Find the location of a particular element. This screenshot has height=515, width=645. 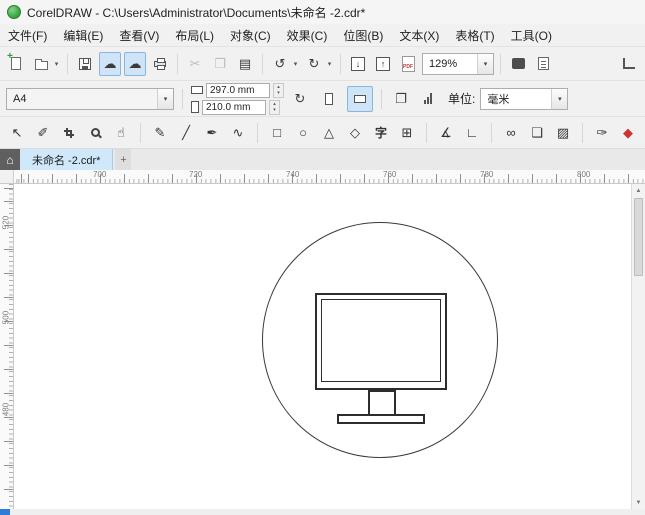

all-pages-button: ❐ is located at coordinates (401, 99).